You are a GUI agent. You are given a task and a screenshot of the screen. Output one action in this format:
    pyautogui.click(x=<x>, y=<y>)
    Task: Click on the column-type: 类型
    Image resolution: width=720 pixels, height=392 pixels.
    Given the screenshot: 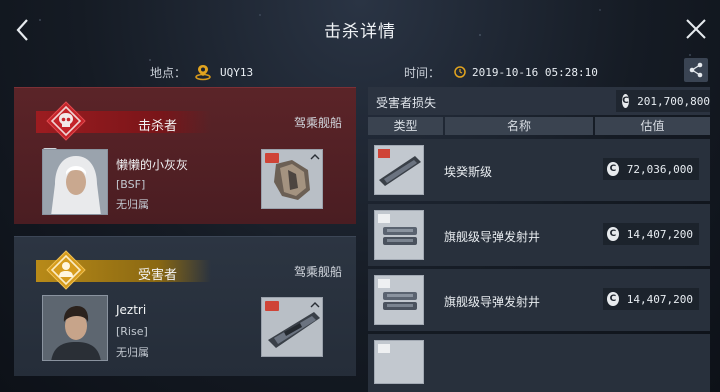 What is the action you would take?
    pyautogui.click(x=405, y=126)
    